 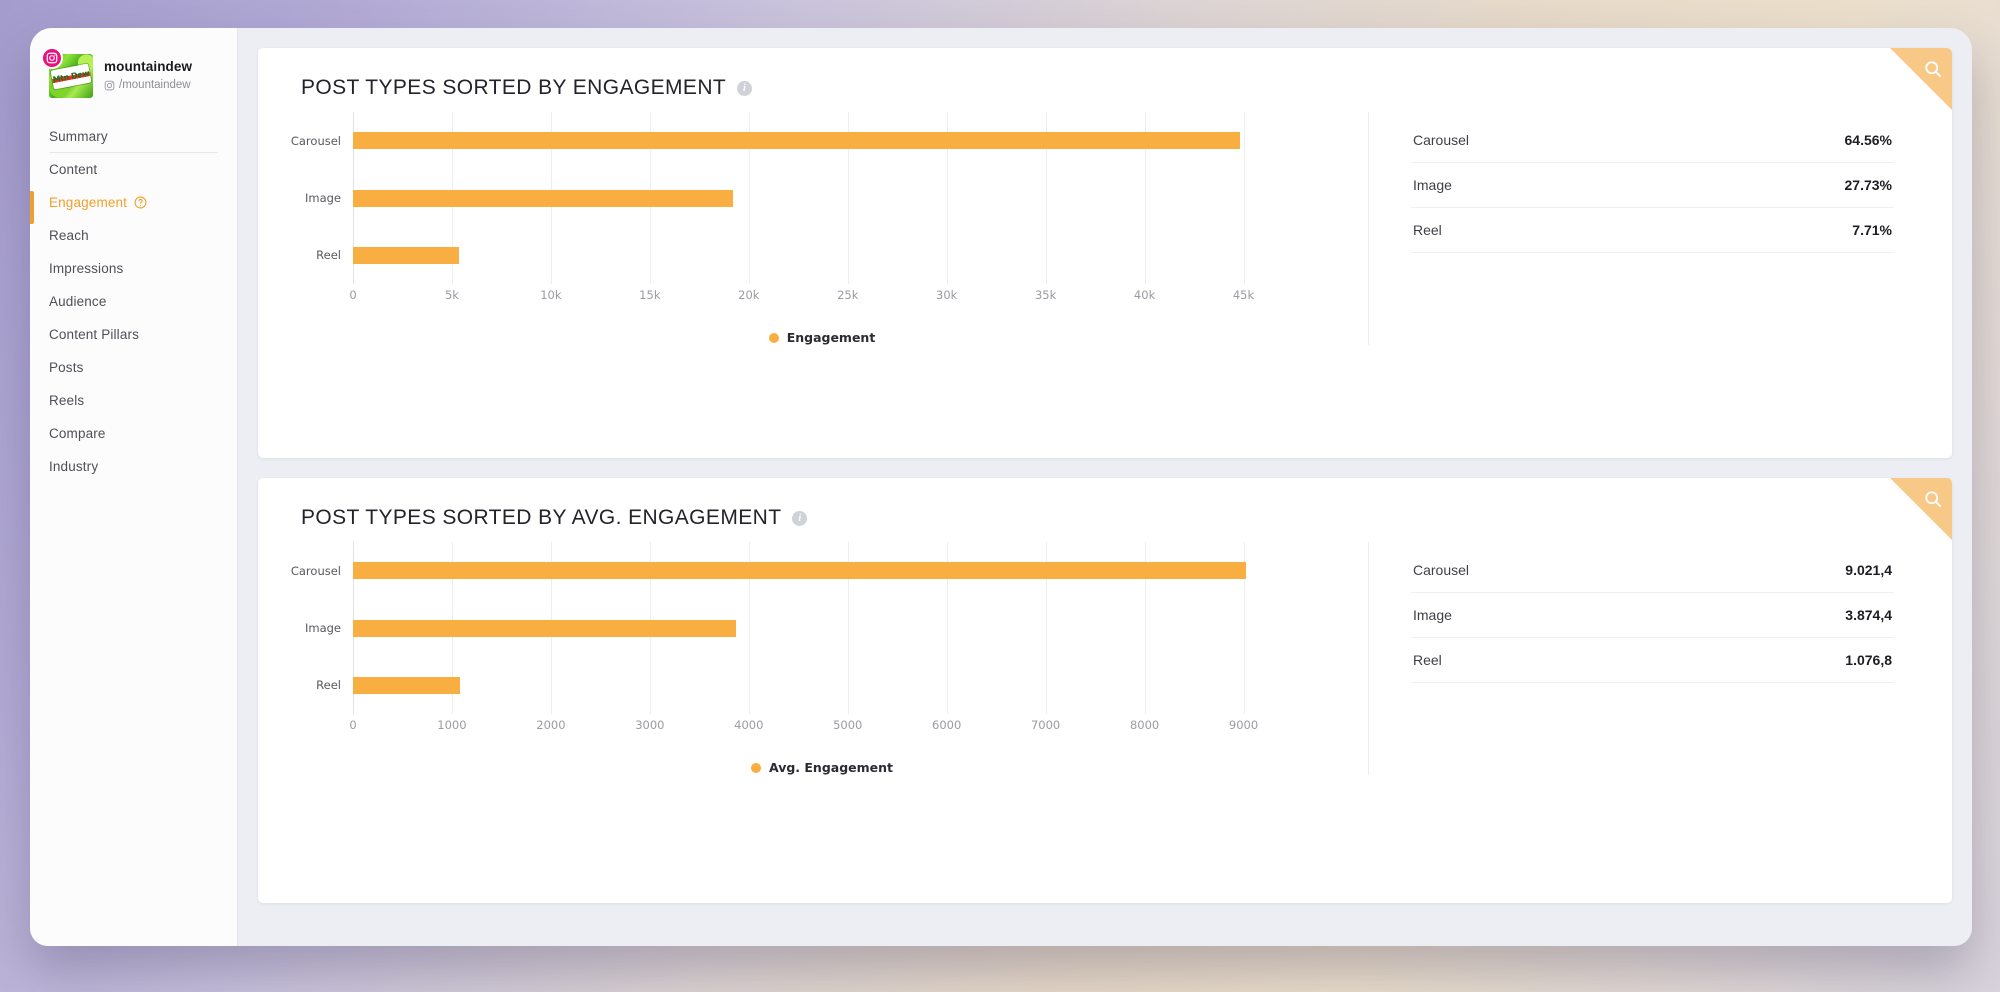 I want to click on sidebar-item-audience: Audience, so click(x=133, y=301).